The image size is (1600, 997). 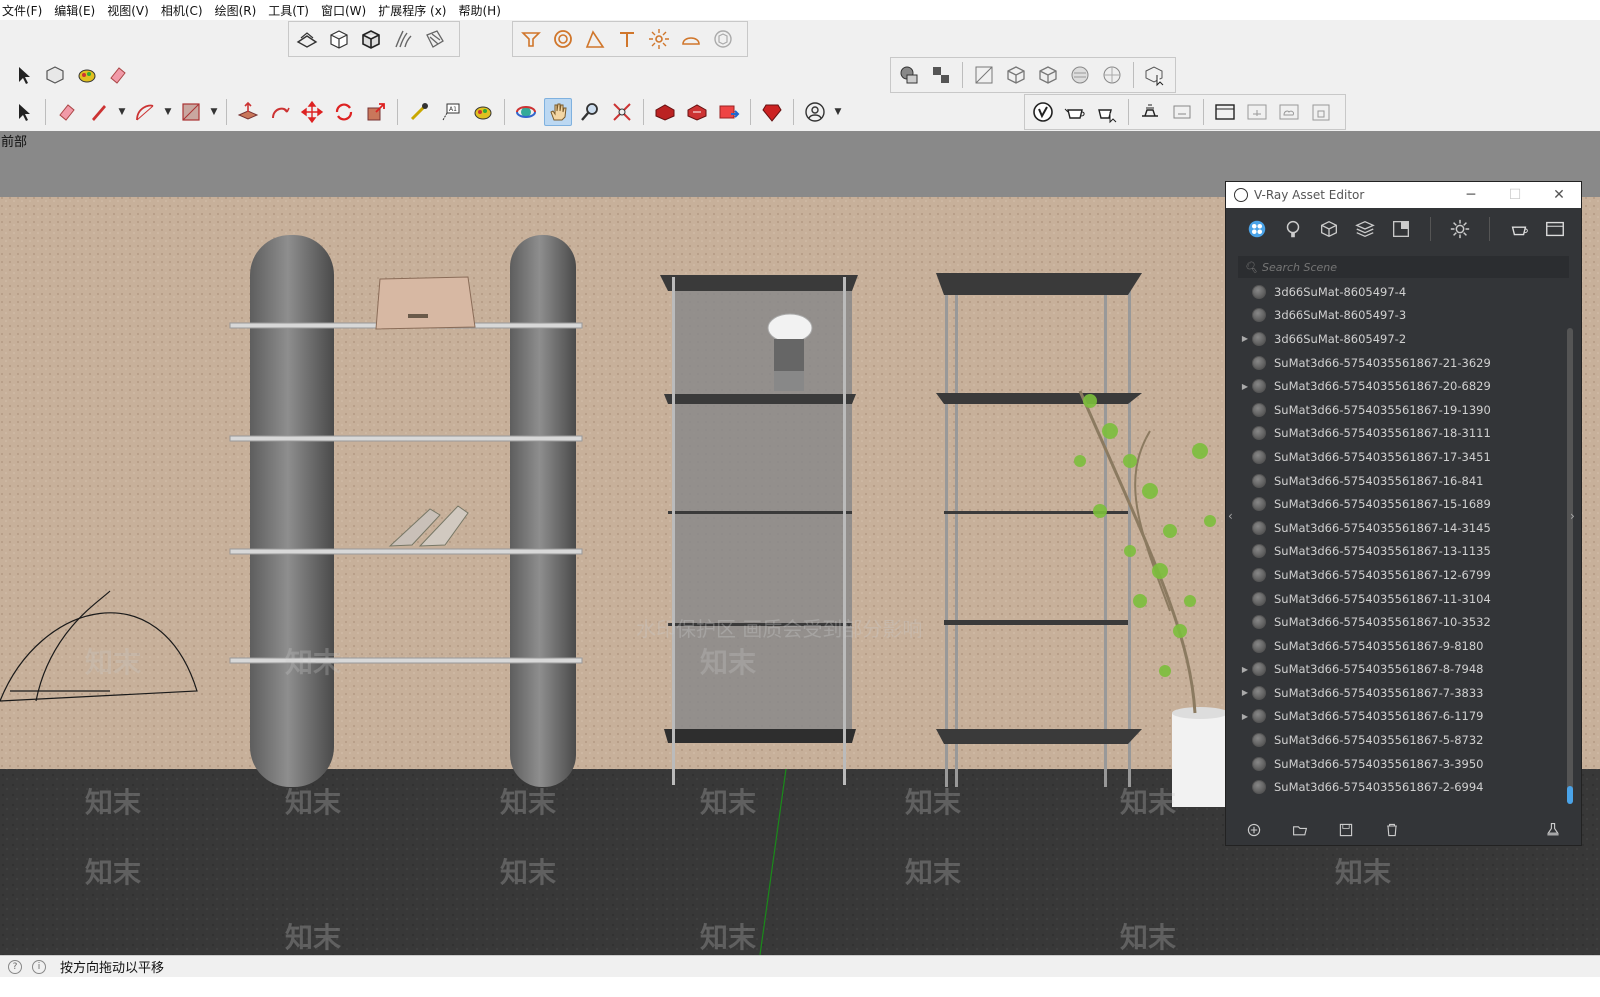 What do you see at coordinates (1559, 195) in the screenshot?
I see `close-icon: ✕` at bounding box center [1559, 195].